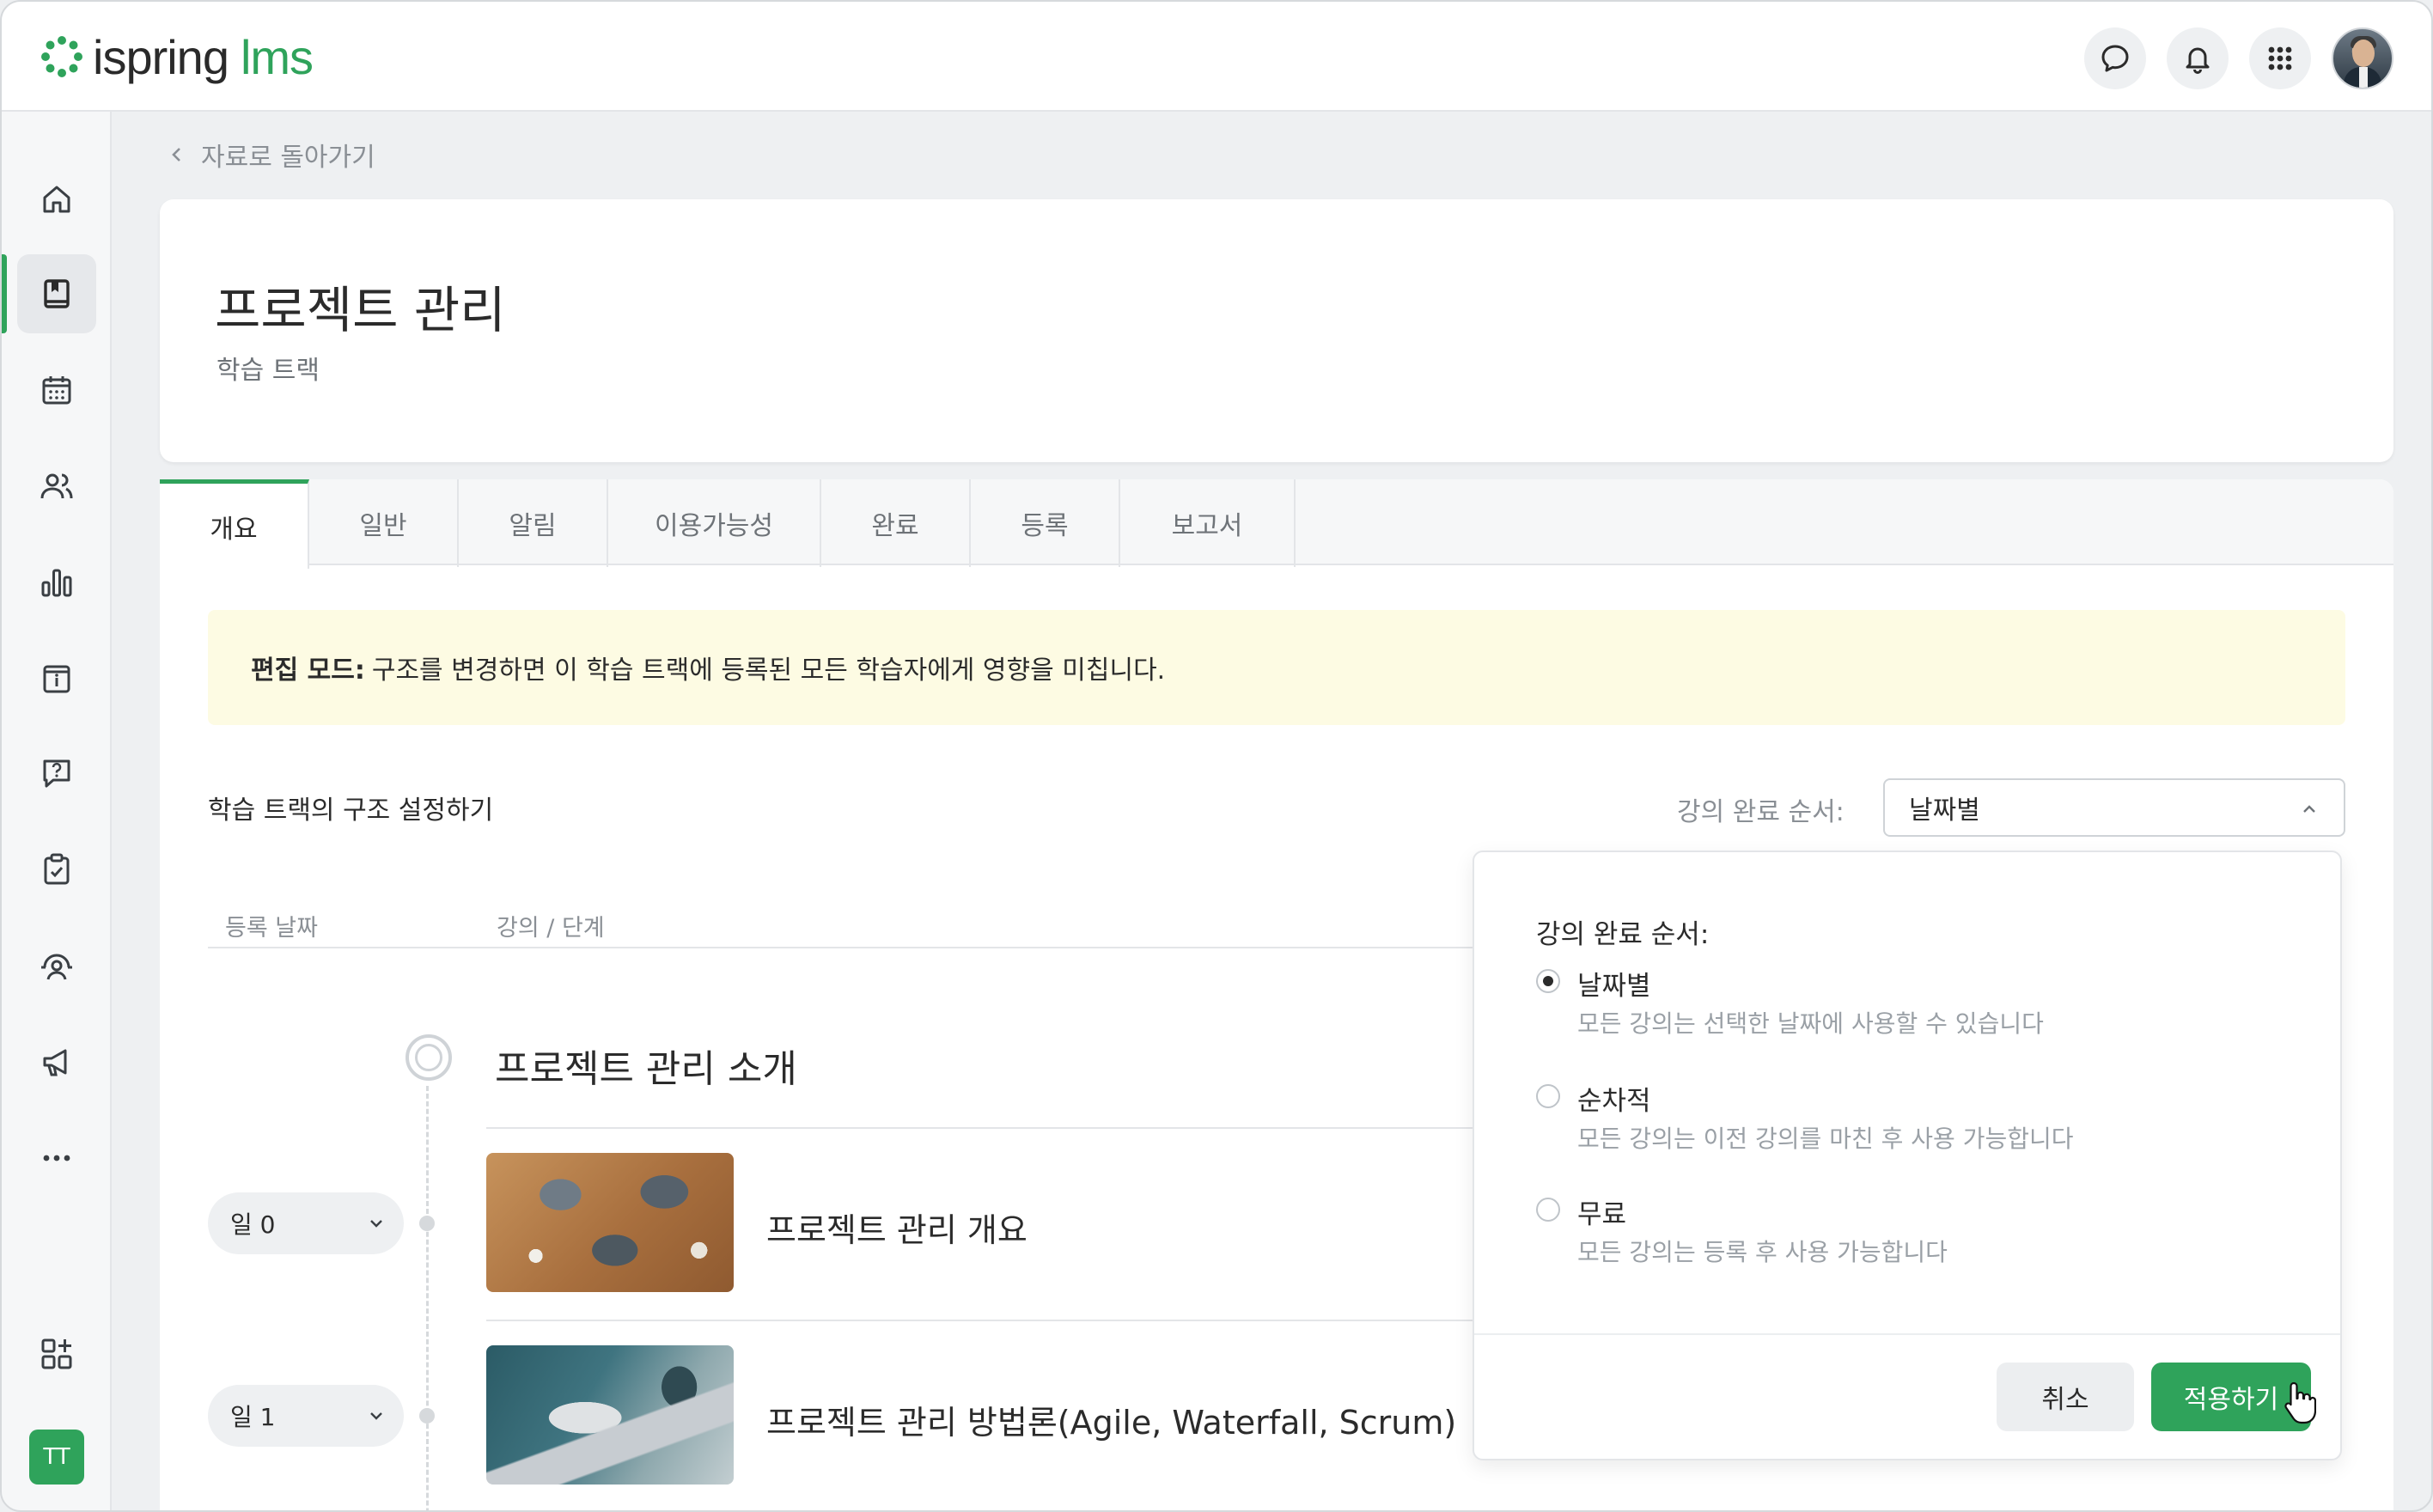  I want to click on sidebar: TT, so click(57, 811).